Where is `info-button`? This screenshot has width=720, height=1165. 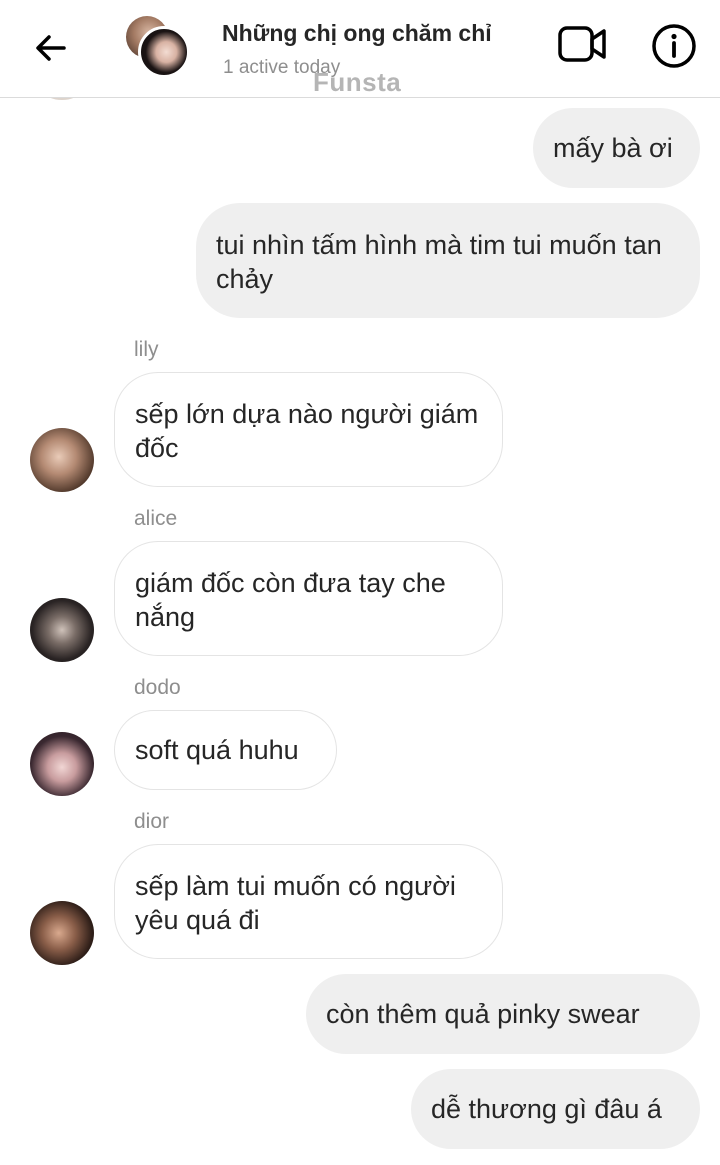 info-button is located at coordinates (674, 46).